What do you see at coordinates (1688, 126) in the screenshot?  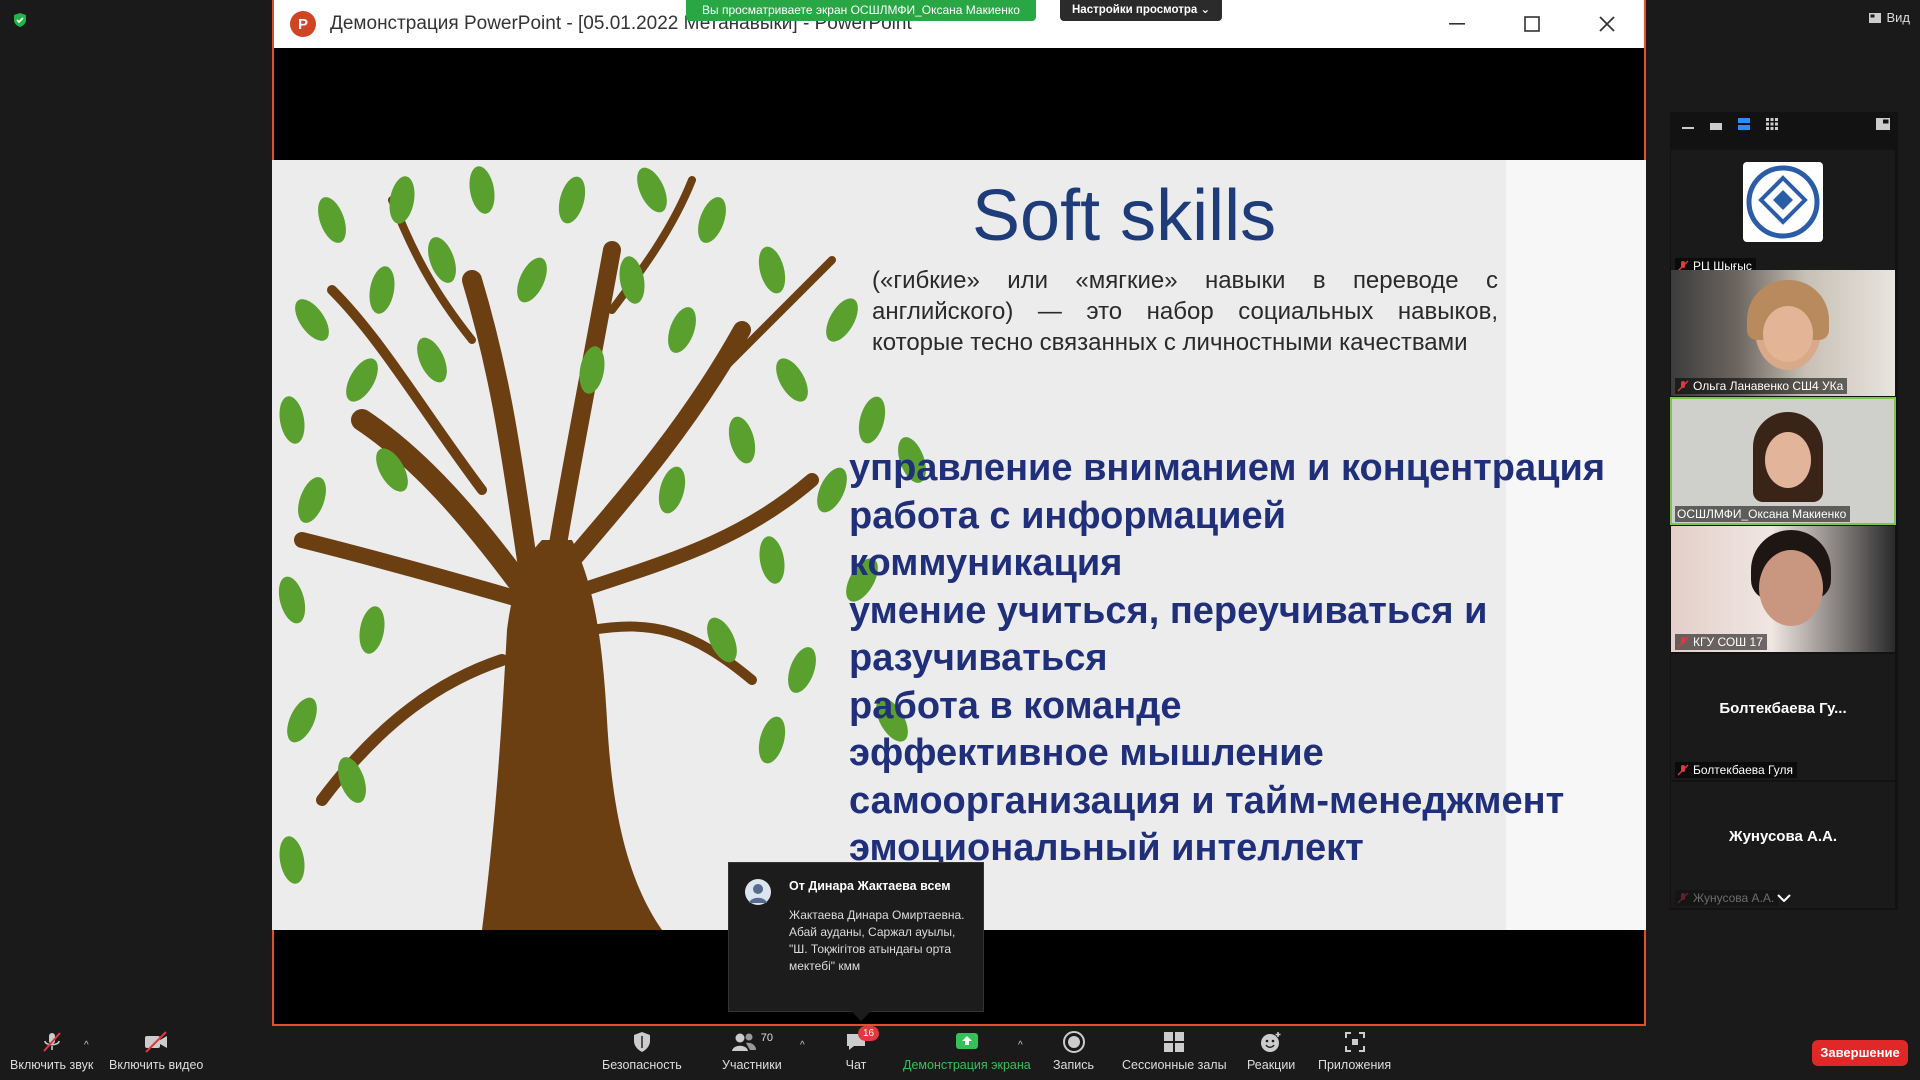 I see `minimize-video-icon` at bounding box center [1688, 126].